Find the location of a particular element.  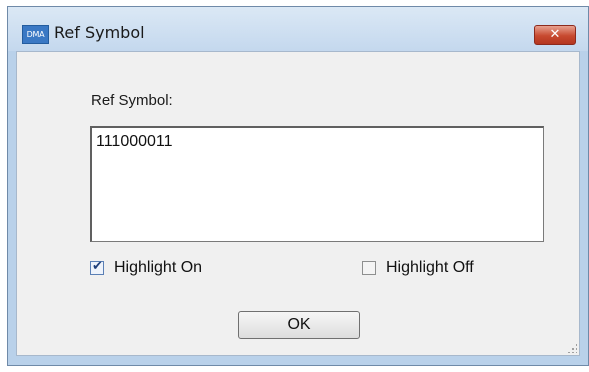

ref-symbol-label: Ref Symbol: is located at coordinates (132, 100).